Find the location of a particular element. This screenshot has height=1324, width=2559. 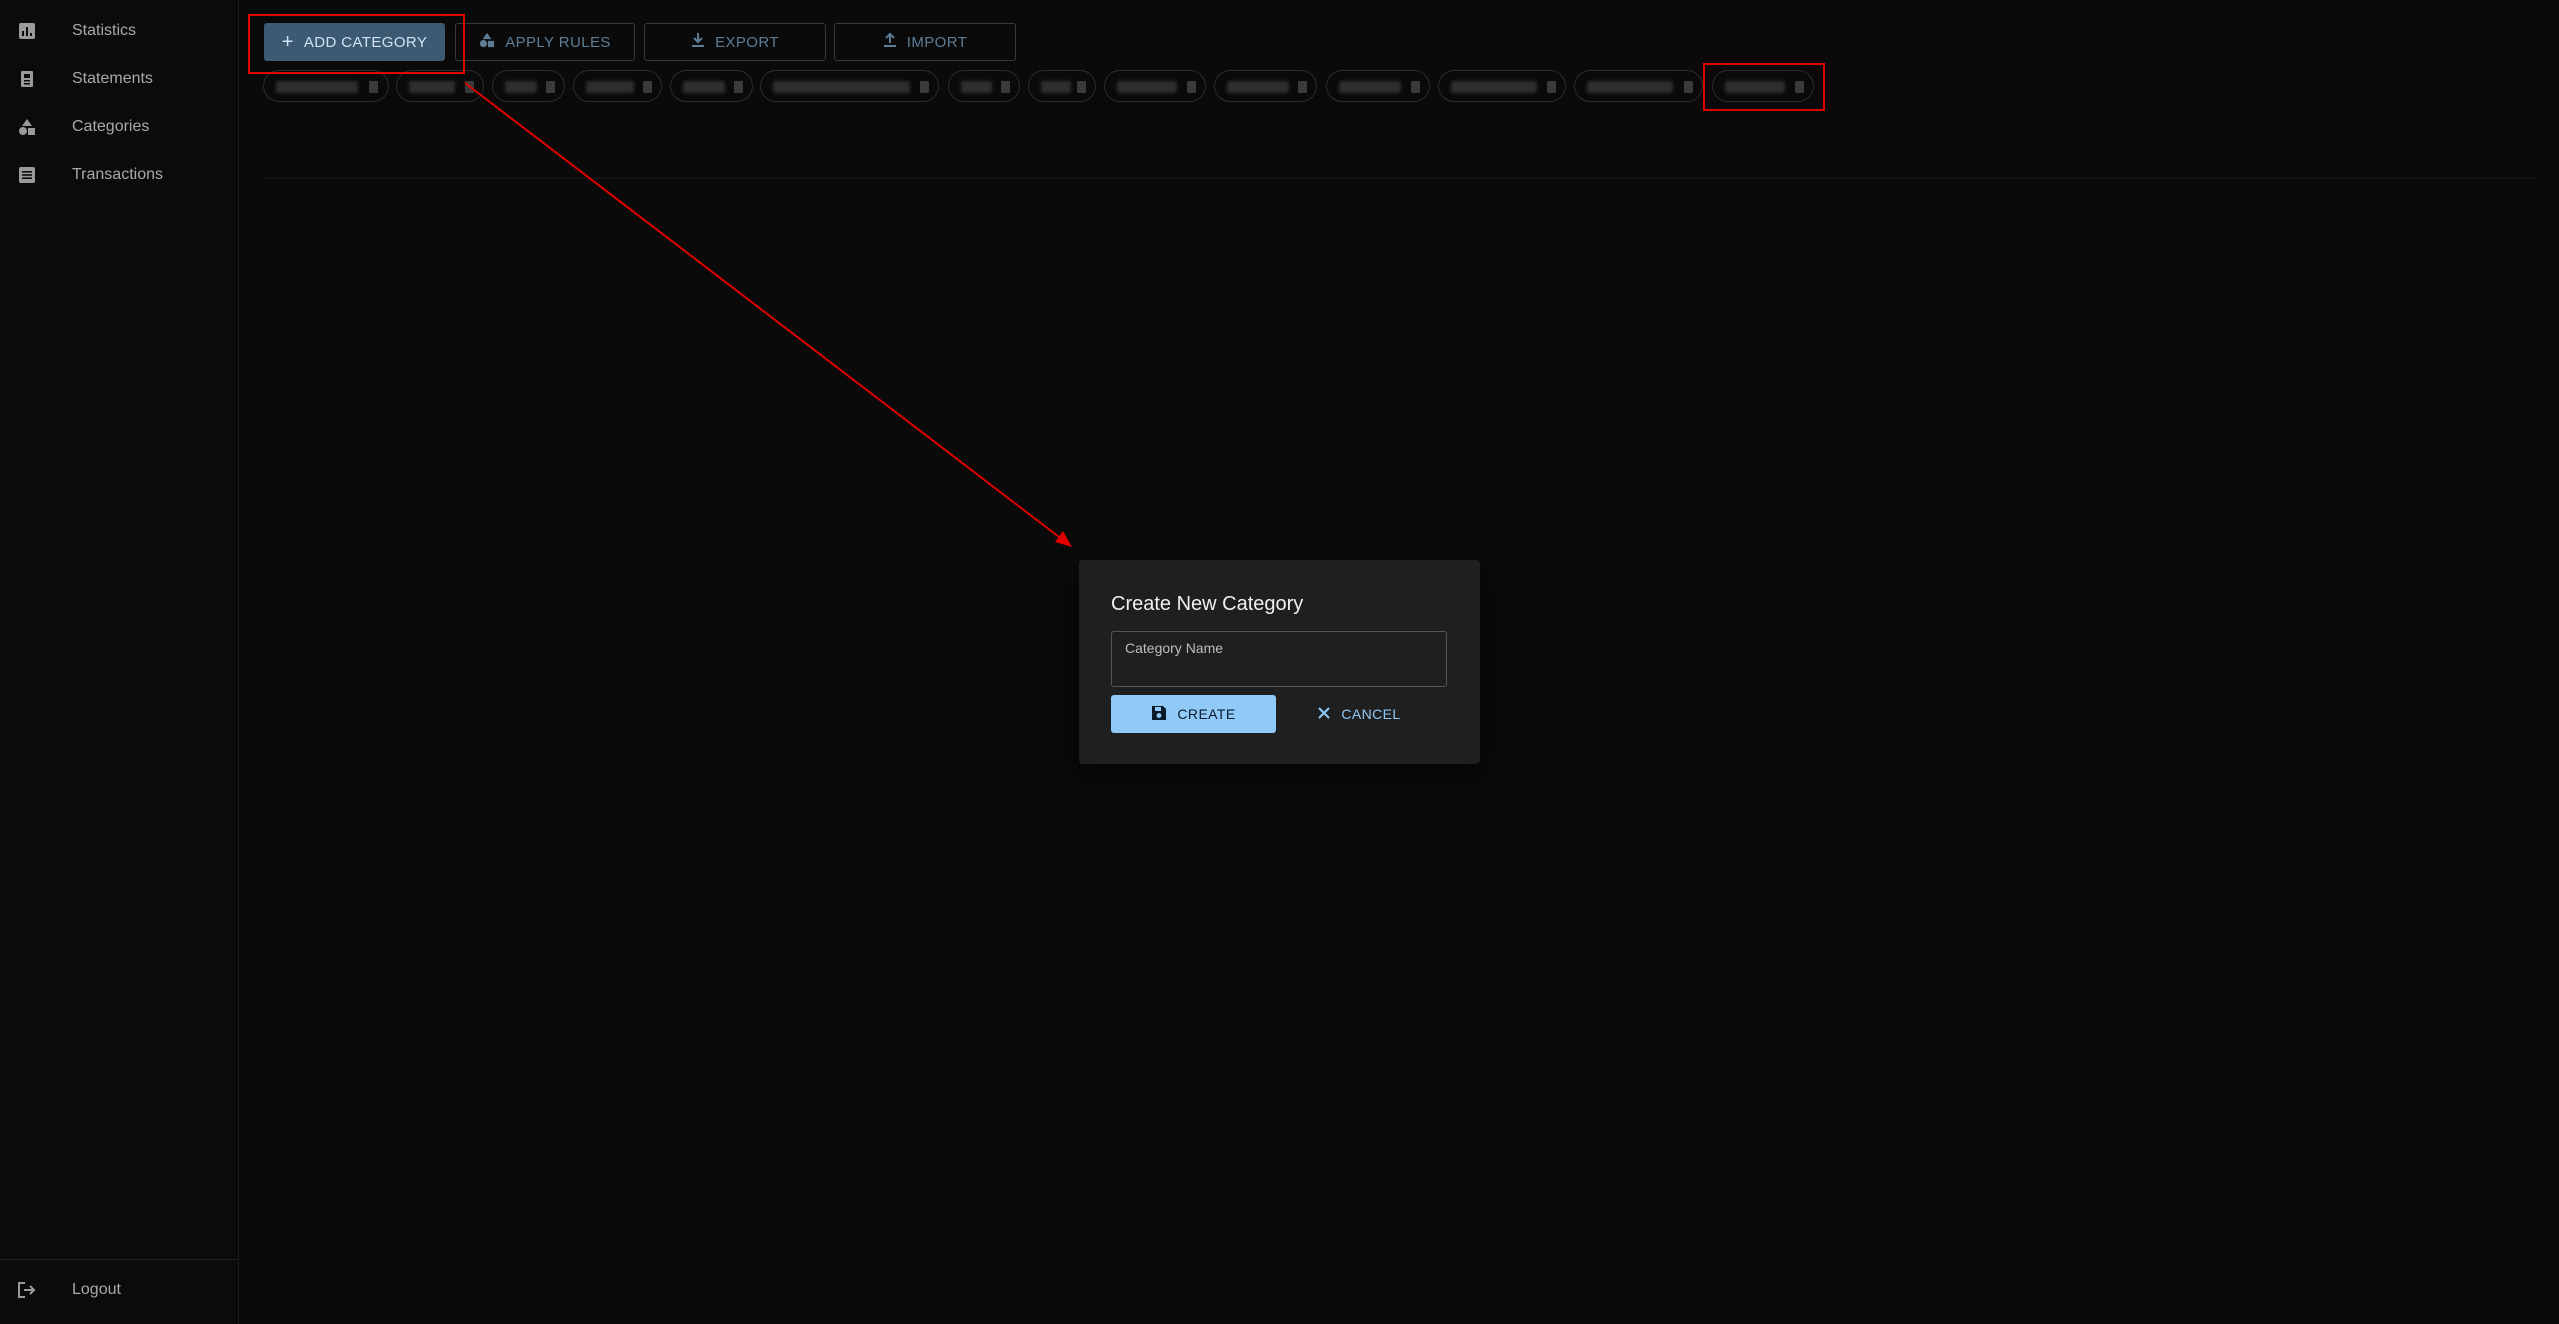

apply-rules-button: APPLY RULES is located at coordinates (545, 42).